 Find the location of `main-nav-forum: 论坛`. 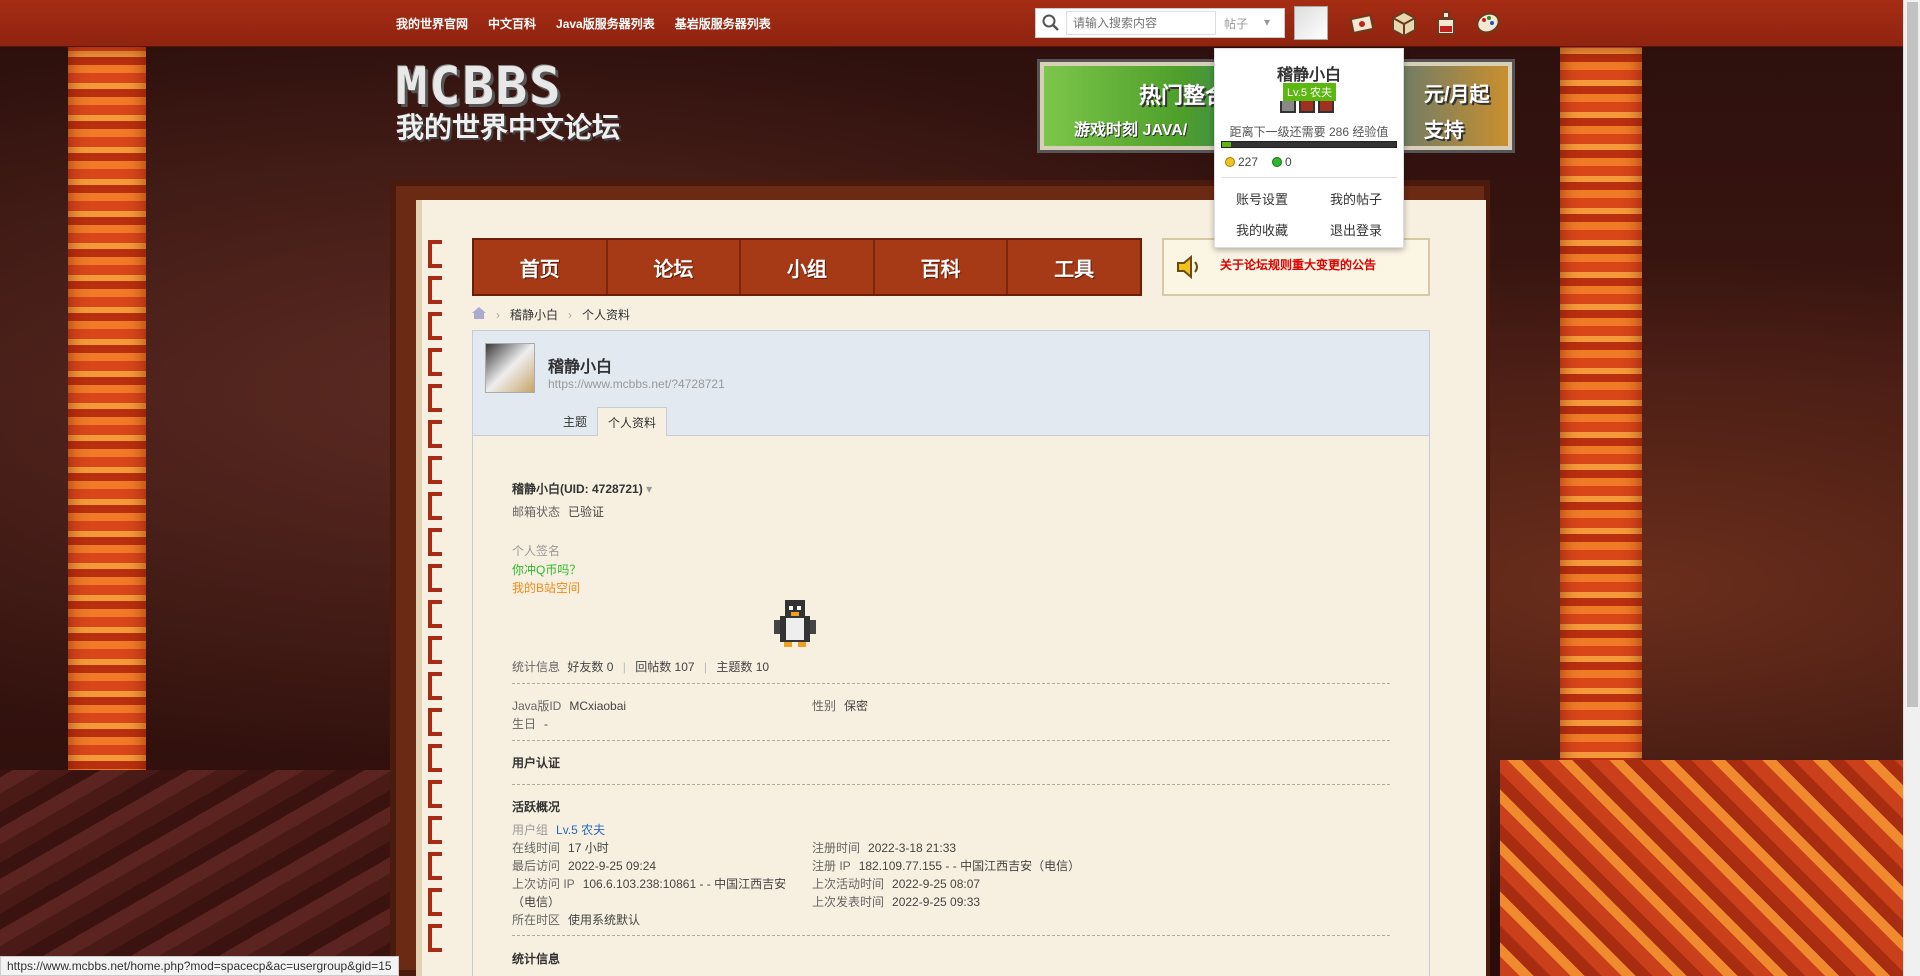

main-nav-forum: 论坛 is located at coordinates (675, 267).